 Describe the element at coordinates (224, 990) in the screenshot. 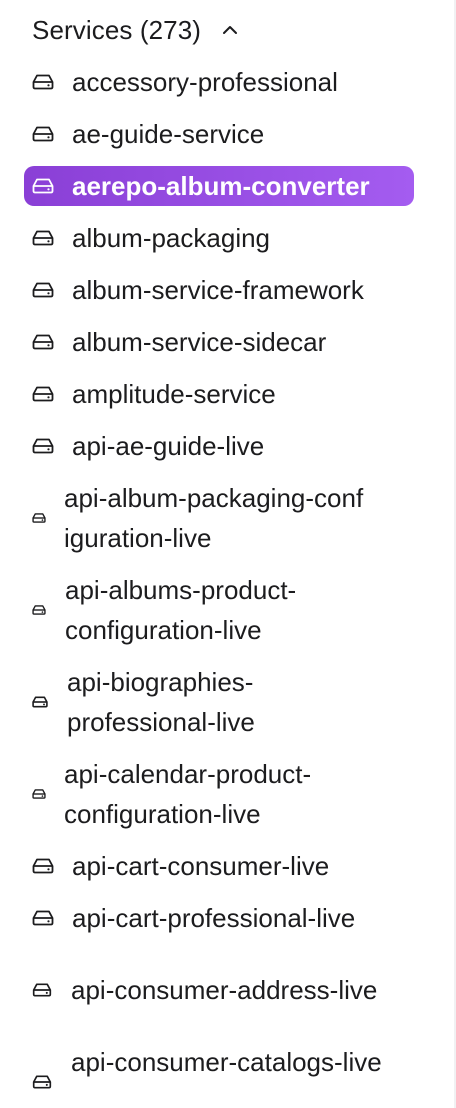

I see `service-item-label: api-consumer-address-live` at that location.